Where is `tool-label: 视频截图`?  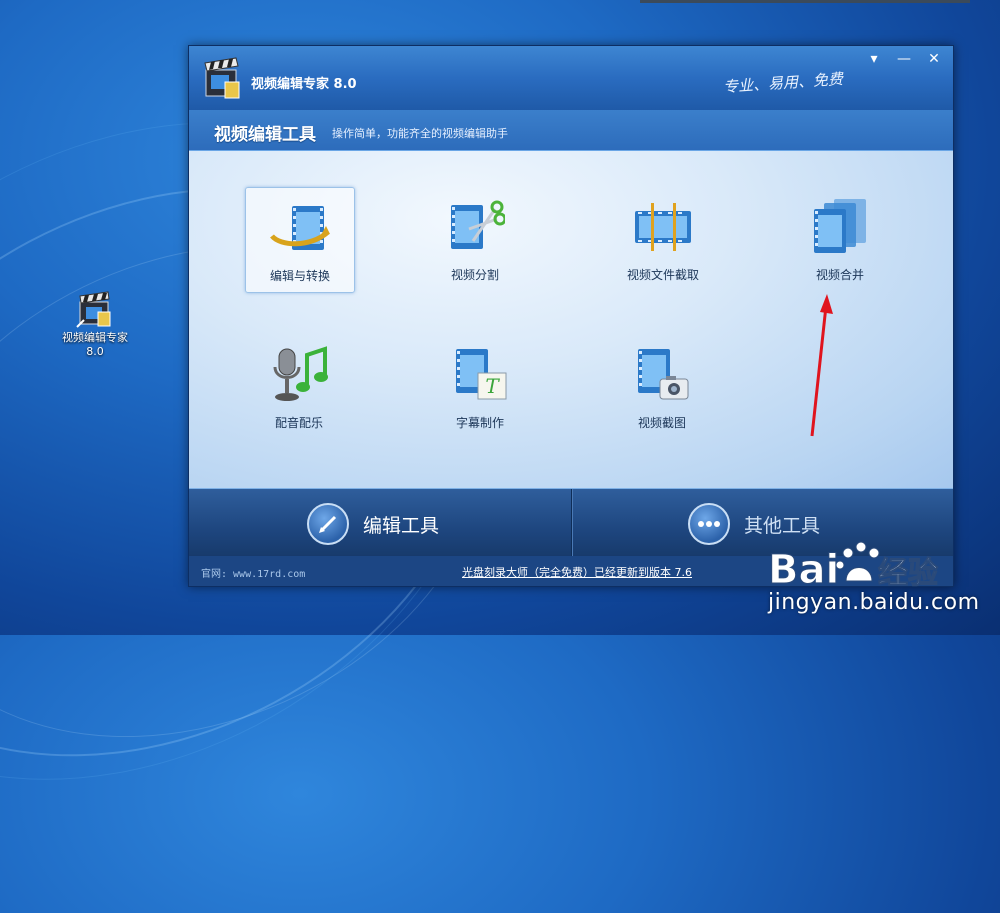 tool-label: 视频截图 is located at coordinates (661, 423).